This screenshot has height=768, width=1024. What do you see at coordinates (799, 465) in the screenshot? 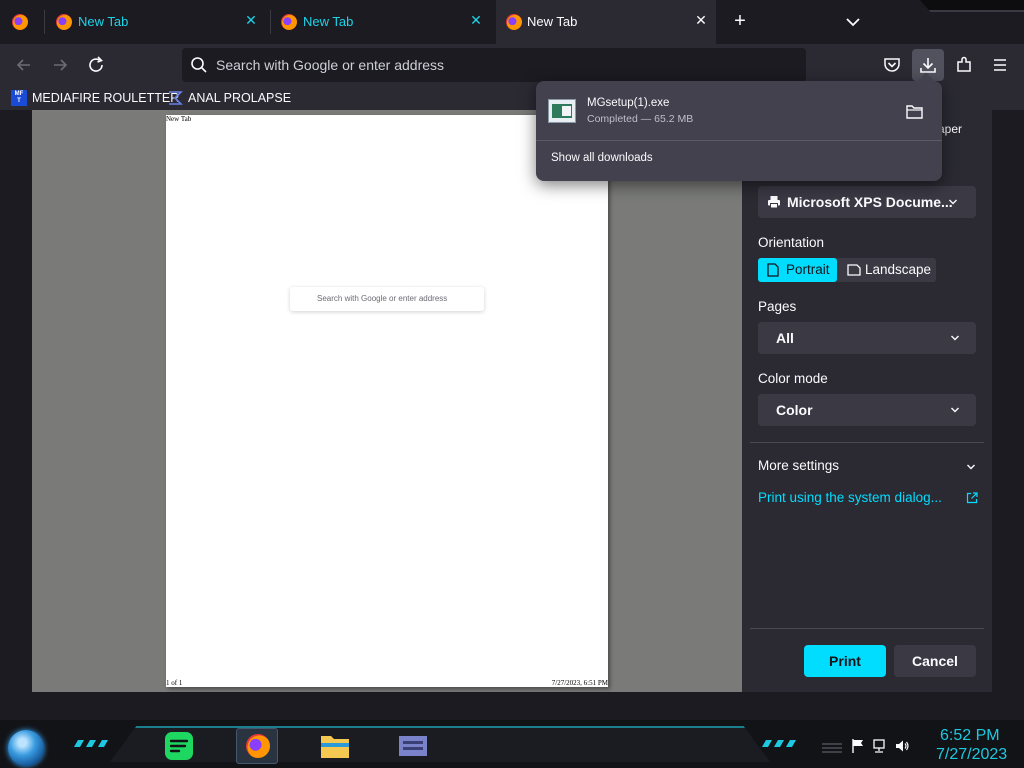
I see `more-settings-label: More settings` at bounding box center [799, 465].